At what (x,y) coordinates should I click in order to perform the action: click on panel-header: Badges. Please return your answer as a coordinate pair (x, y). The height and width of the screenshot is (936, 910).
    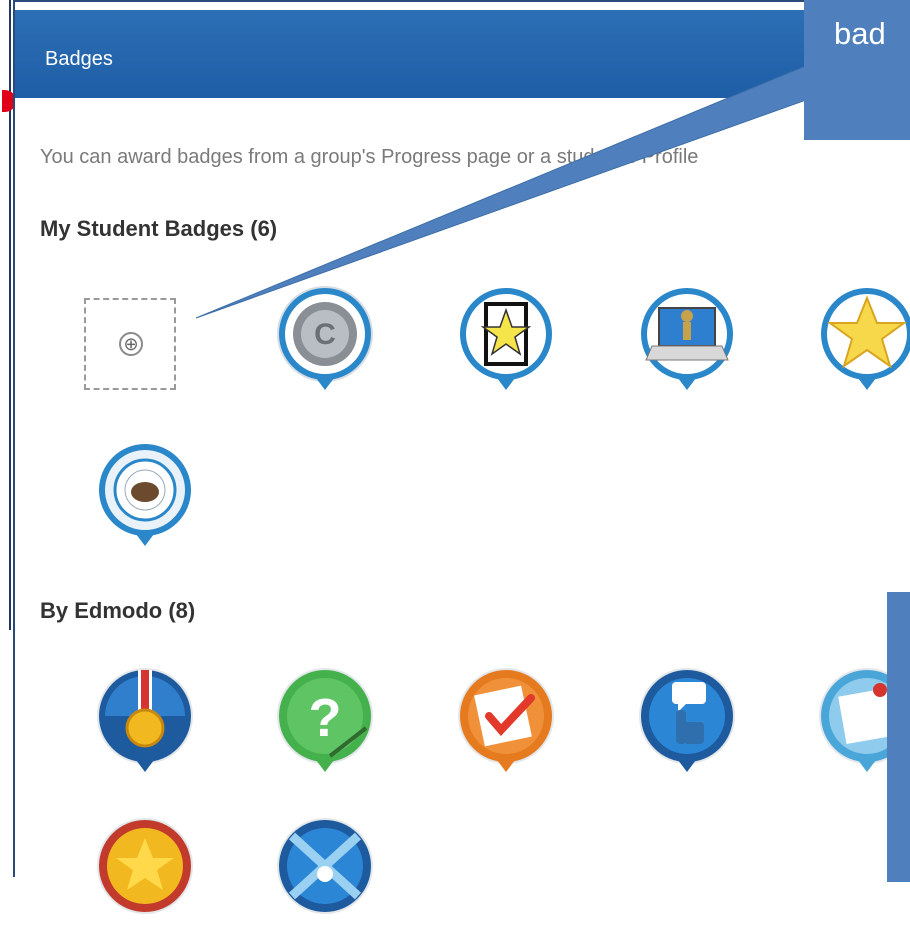
    Looking at the image, I should click on (462, 54).